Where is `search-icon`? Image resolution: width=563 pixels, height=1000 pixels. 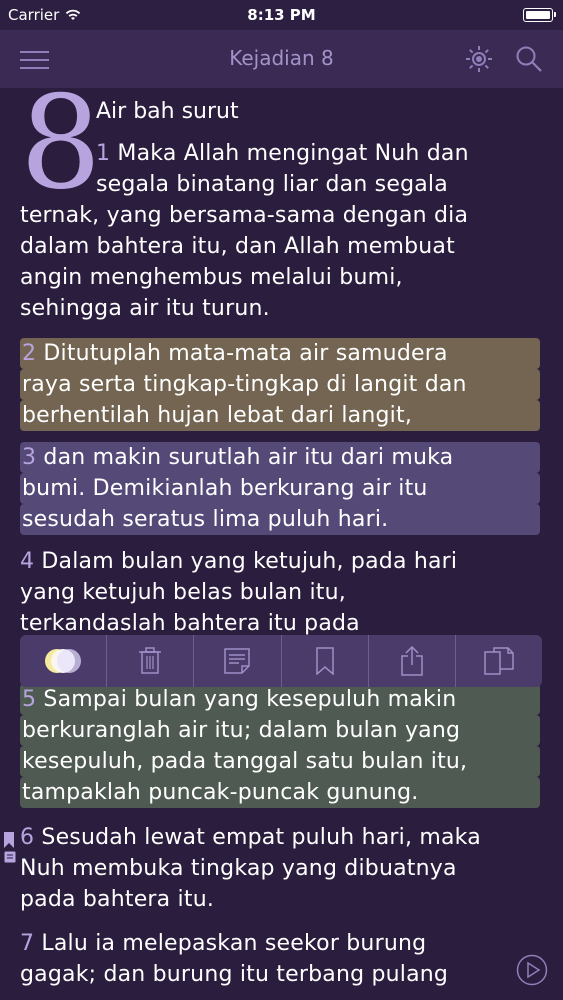 search-icon is located at coordinates (529, 59).